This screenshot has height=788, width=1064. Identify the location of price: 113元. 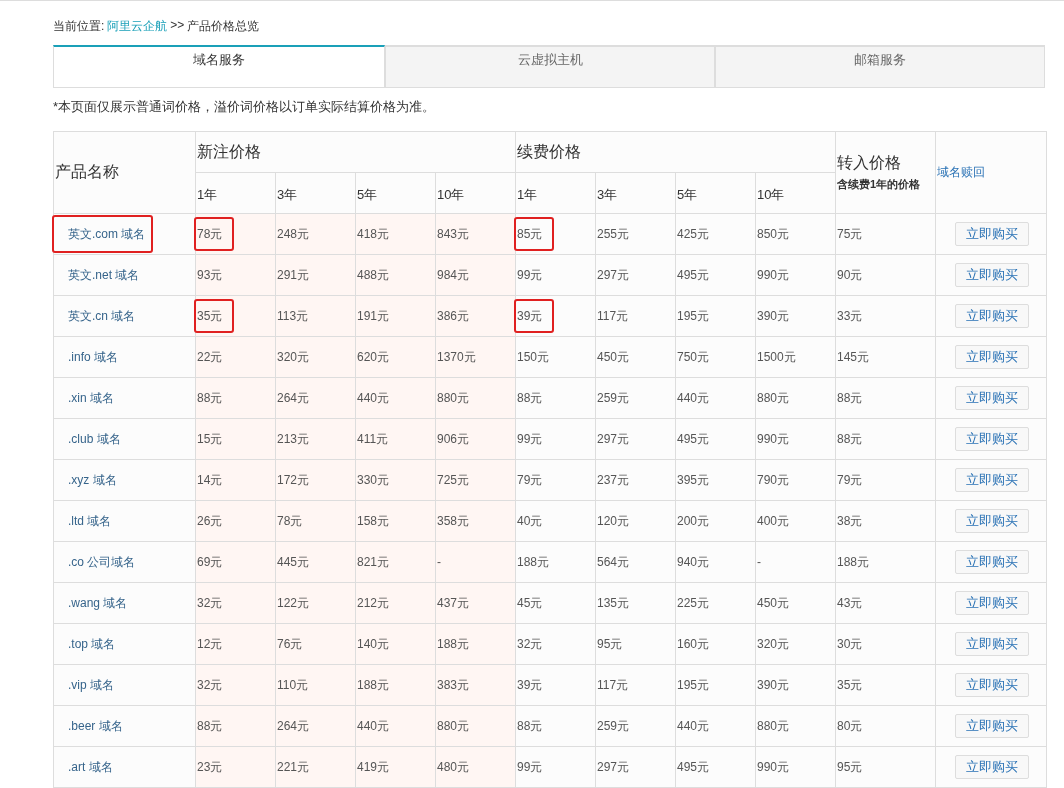
(293, 315).